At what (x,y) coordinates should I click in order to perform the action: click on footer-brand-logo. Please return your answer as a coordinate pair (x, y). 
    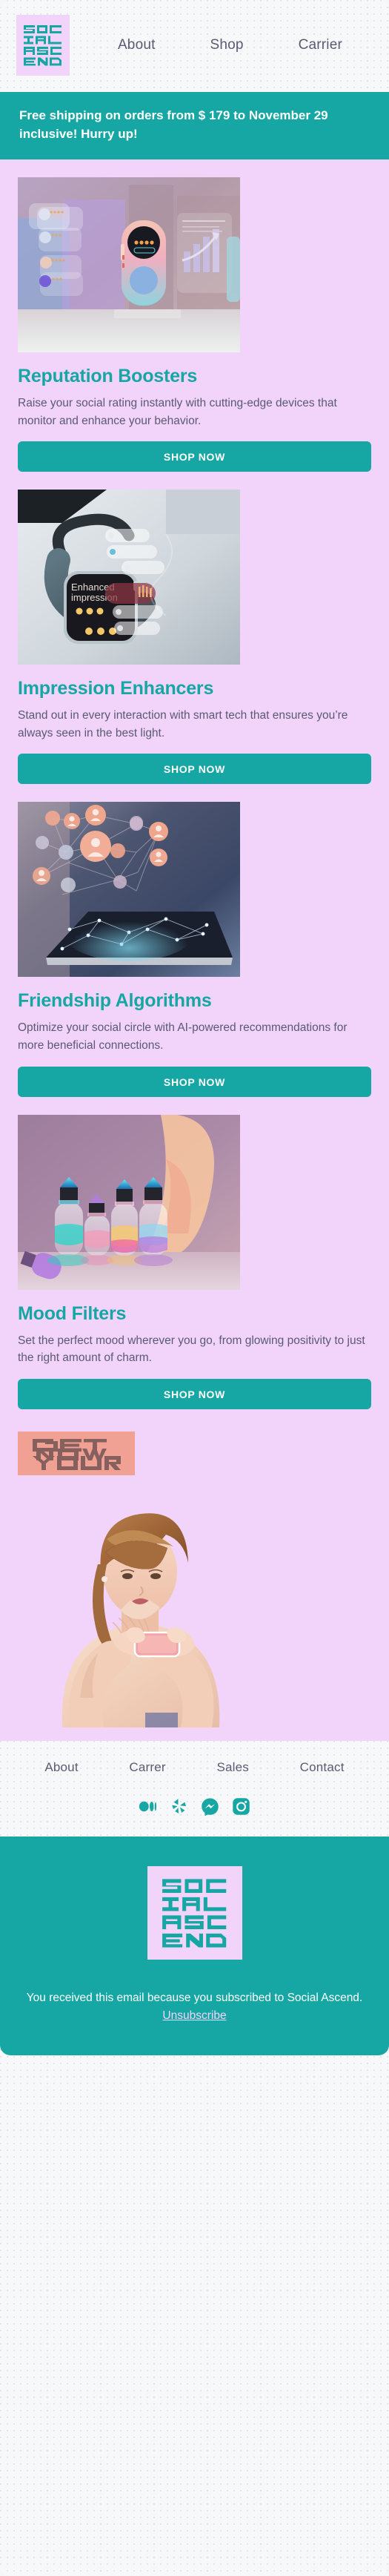
    Looking at the image, I should click on (194, 1913).